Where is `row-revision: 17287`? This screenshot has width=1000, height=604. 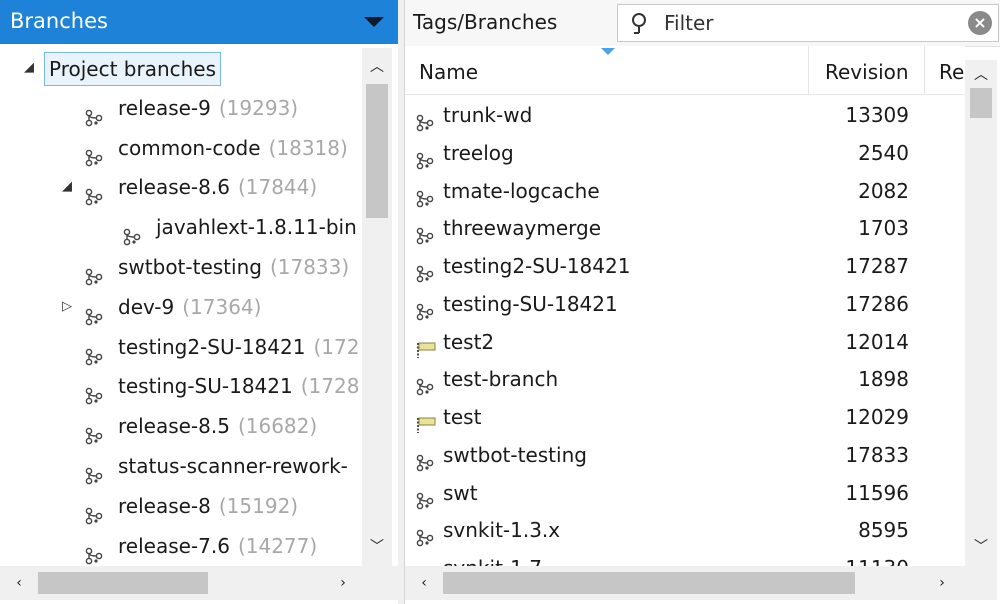
row-revision: 17287 is located at coordinates (877, 266).